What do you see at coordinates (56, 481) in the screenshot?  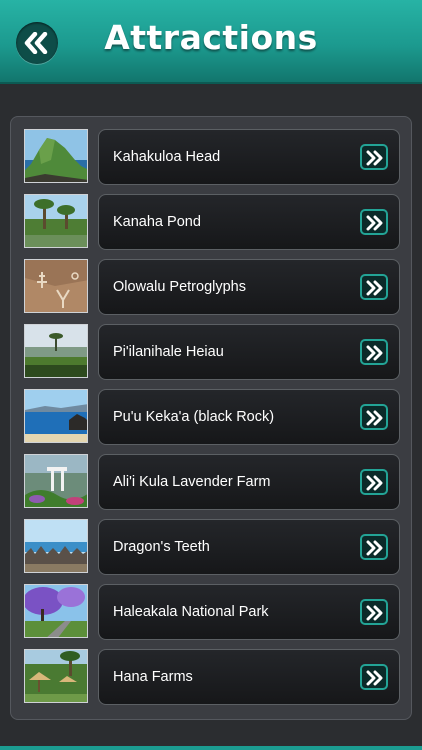 I see `lavender-farm-photo` at bounding box center [56, 481].